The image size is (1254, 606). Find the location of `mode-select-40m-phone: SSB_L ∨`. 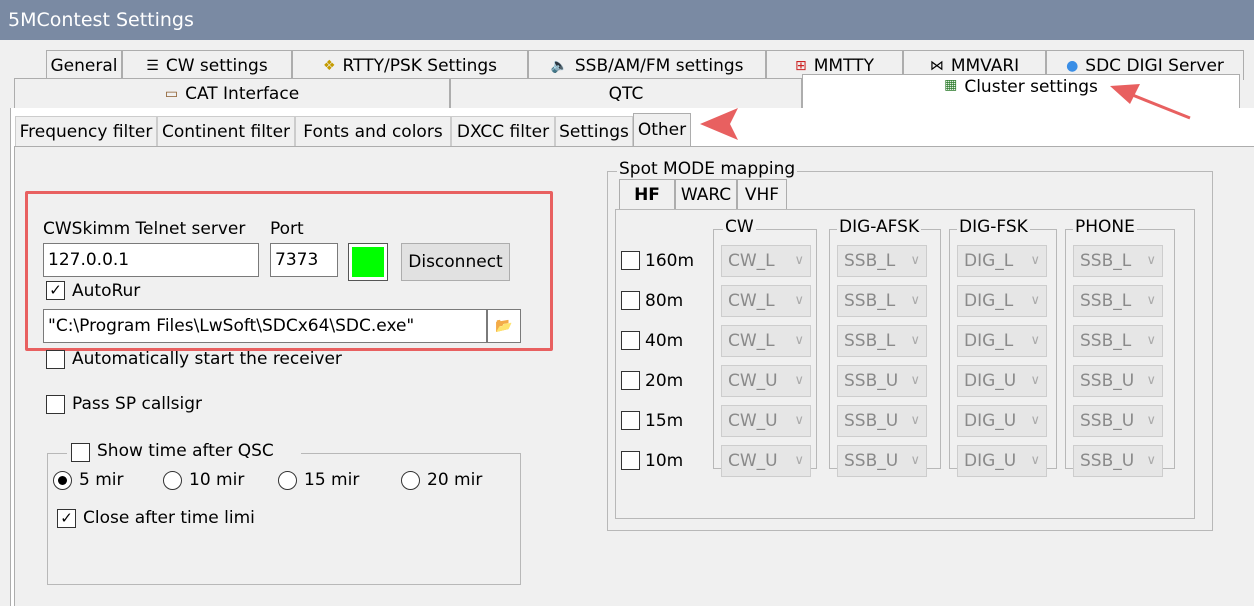

mode-select-40m-phone: SSB_L ∨ is located at coordinates (1118, 341).